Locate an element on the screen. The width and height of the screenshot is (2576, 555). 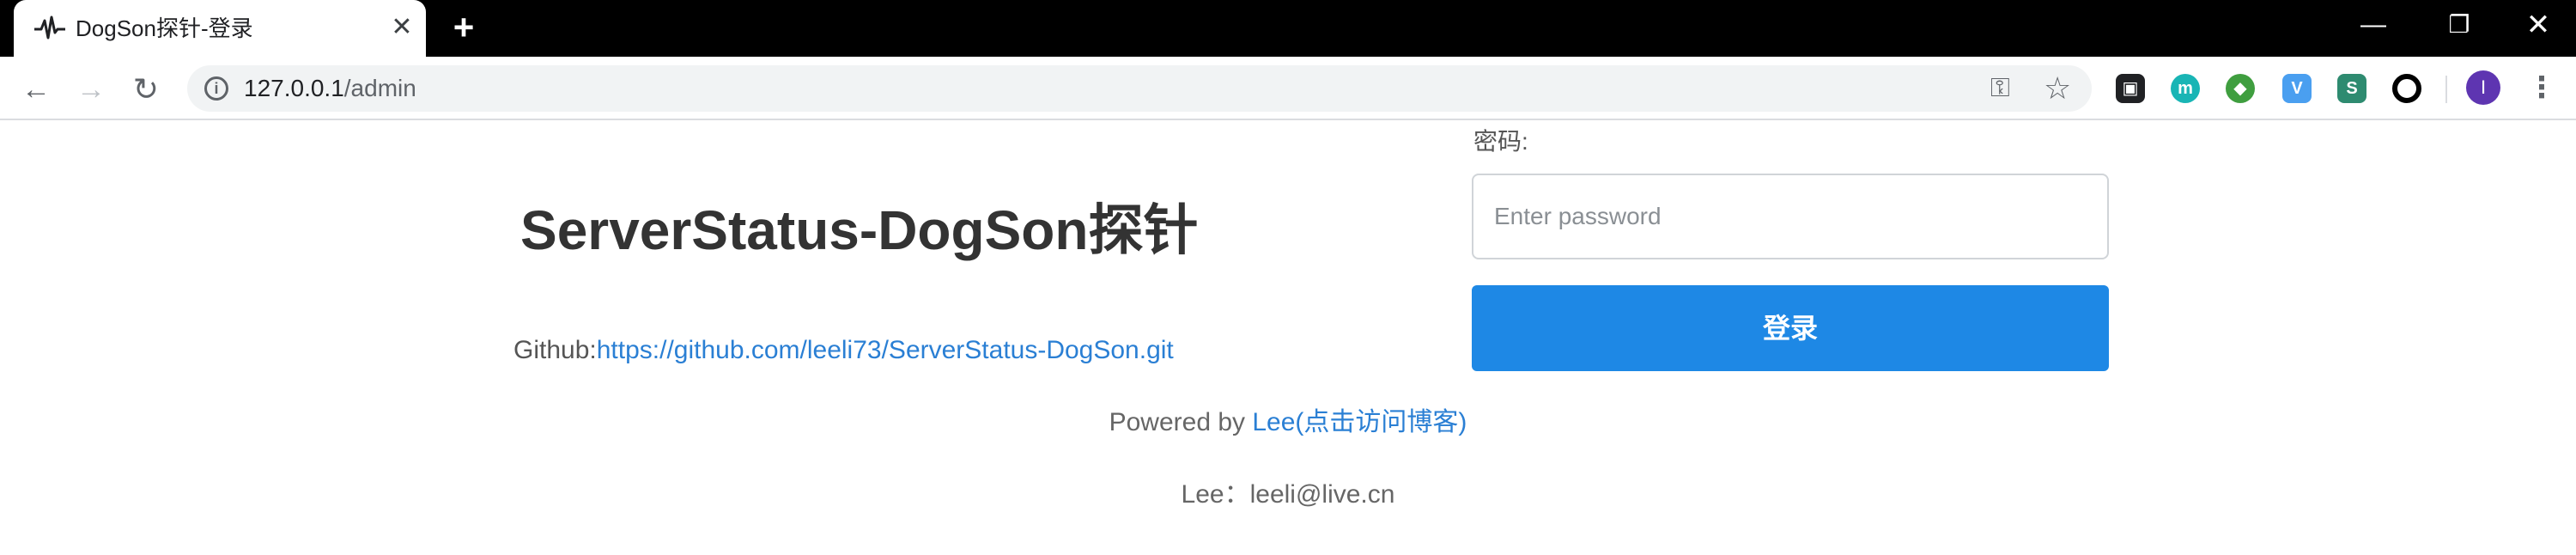
site-info-icon: i is located at coordinates (216, 89).